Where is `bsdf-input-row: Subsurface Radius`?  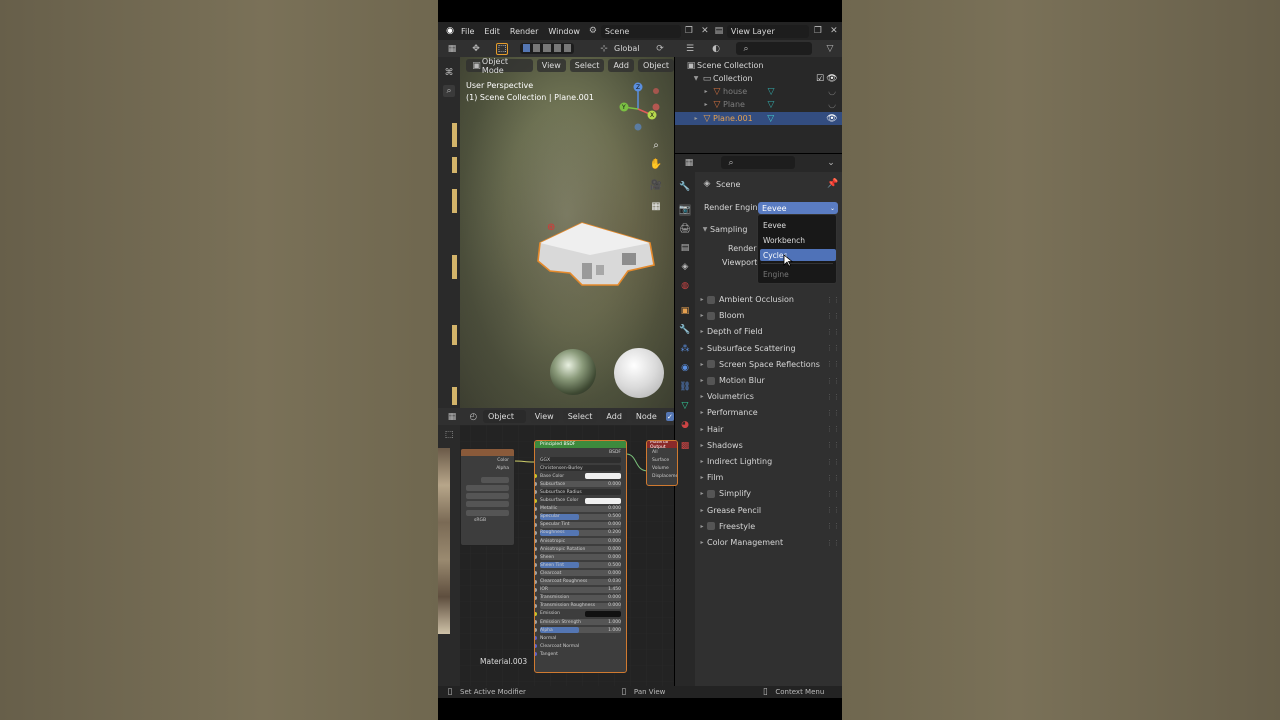
bsdf-input-row: Subsurface Radius is located at coordinates (580, 492).